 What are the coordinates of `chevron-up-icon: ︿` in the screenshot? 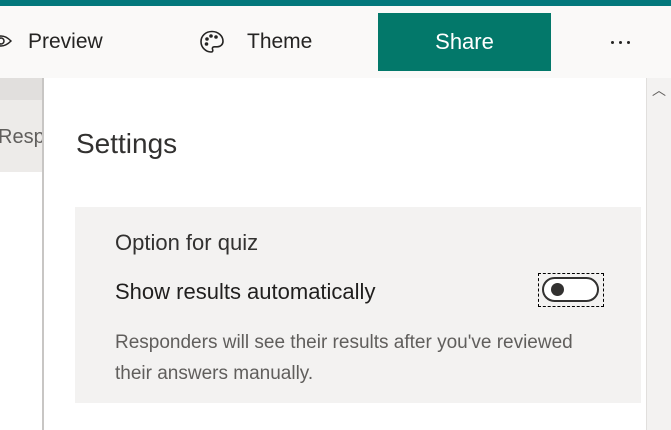 It's located at (659, 90).